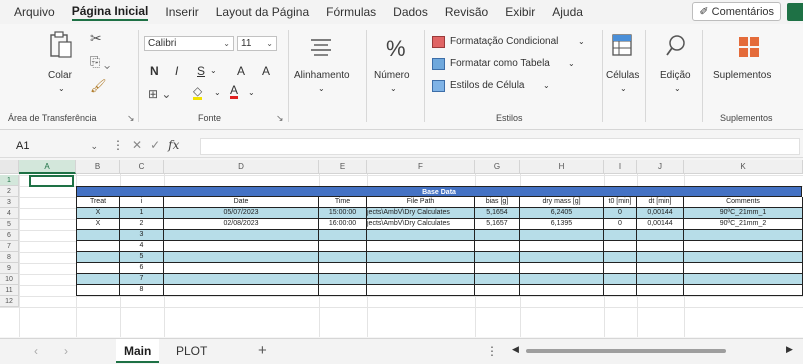 The width and height of the screenshot is (803, 364). I want to click on grow-font-button: A, so click(241, 71).